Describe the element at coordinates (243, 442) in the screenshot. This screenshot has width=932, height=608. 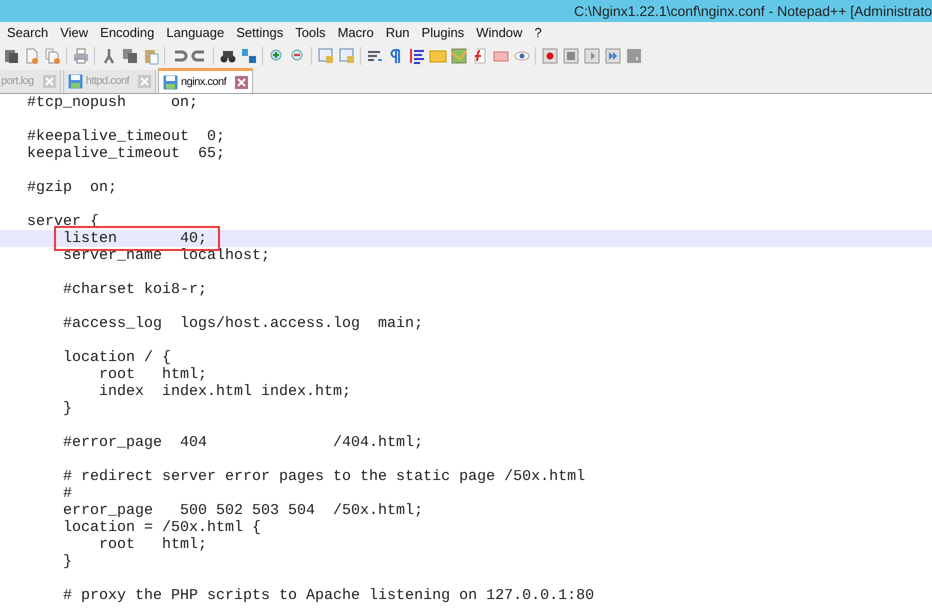
I see `code-line: #error_page 404 /404.html;` at that location.